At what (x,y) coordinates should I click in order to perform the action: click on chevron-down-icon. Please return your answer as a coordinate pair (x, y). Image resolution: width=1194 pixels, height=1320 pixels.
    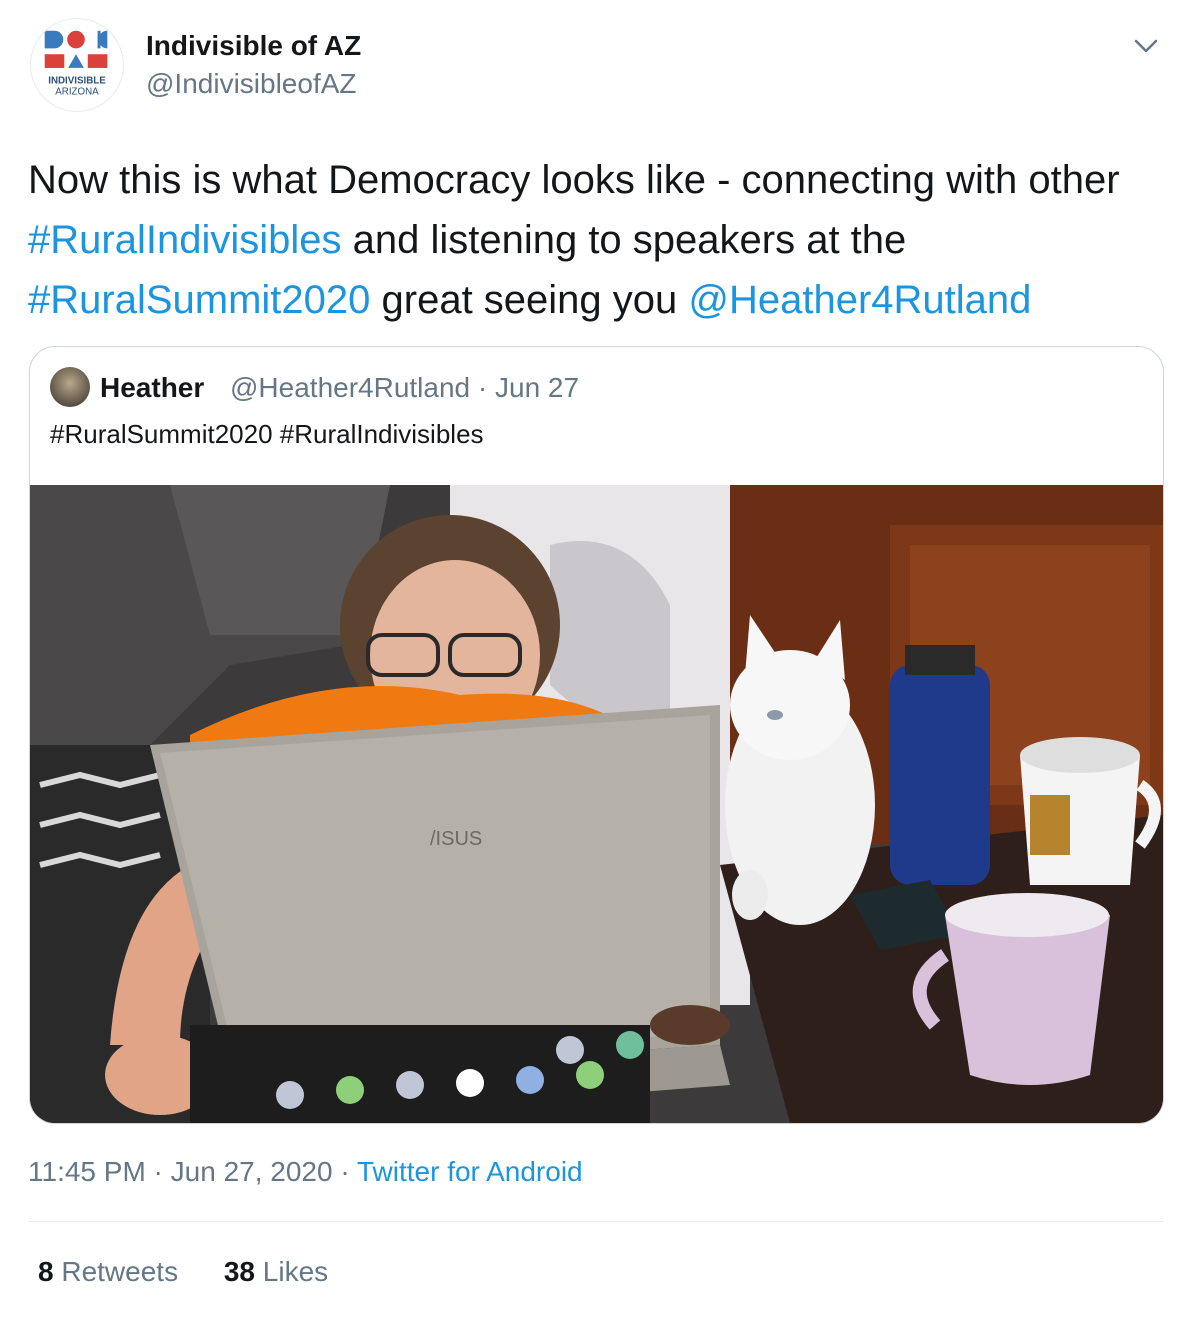
    Looking at the image, I should click on (1146, 46).